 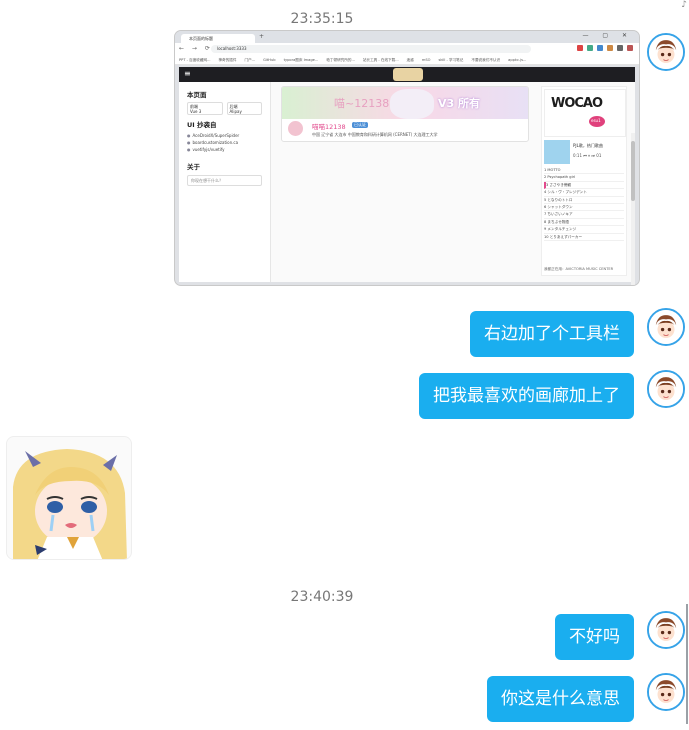 What do you see at coordinates (526, 396) in the screenshot?
I see `message-bubble: 把我最喜欢的画廊加上了` at bounding box center [526, 396].